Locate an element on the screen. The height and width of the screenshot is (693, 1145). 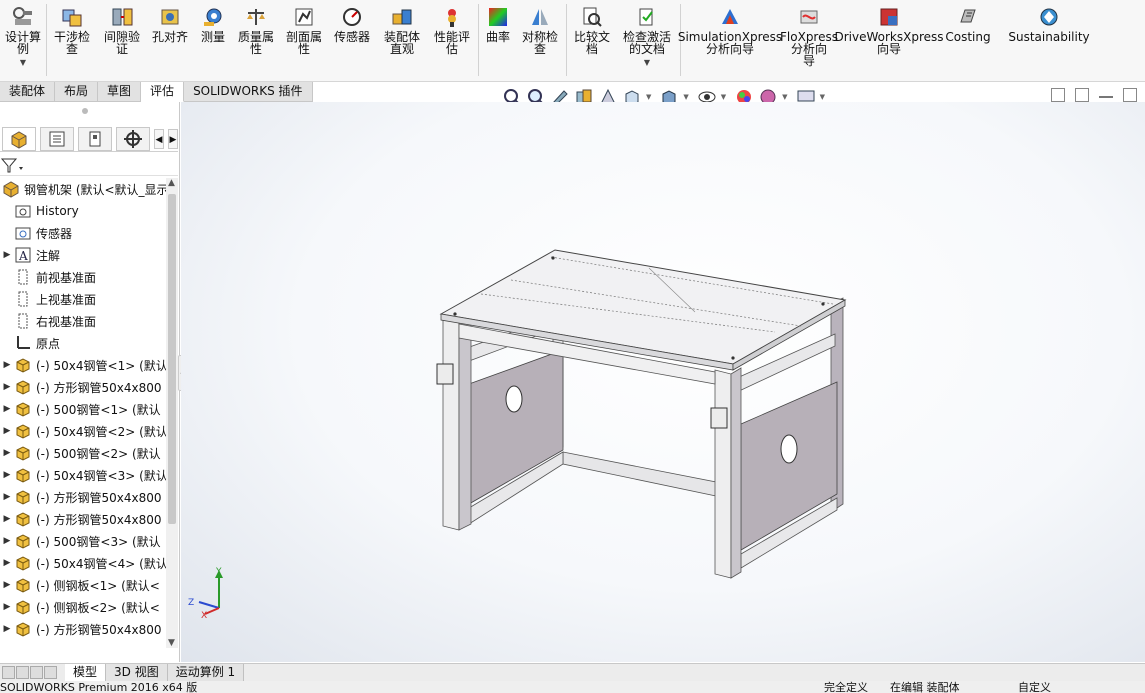
panel-grip-handle is located at coordinates (85, 111).